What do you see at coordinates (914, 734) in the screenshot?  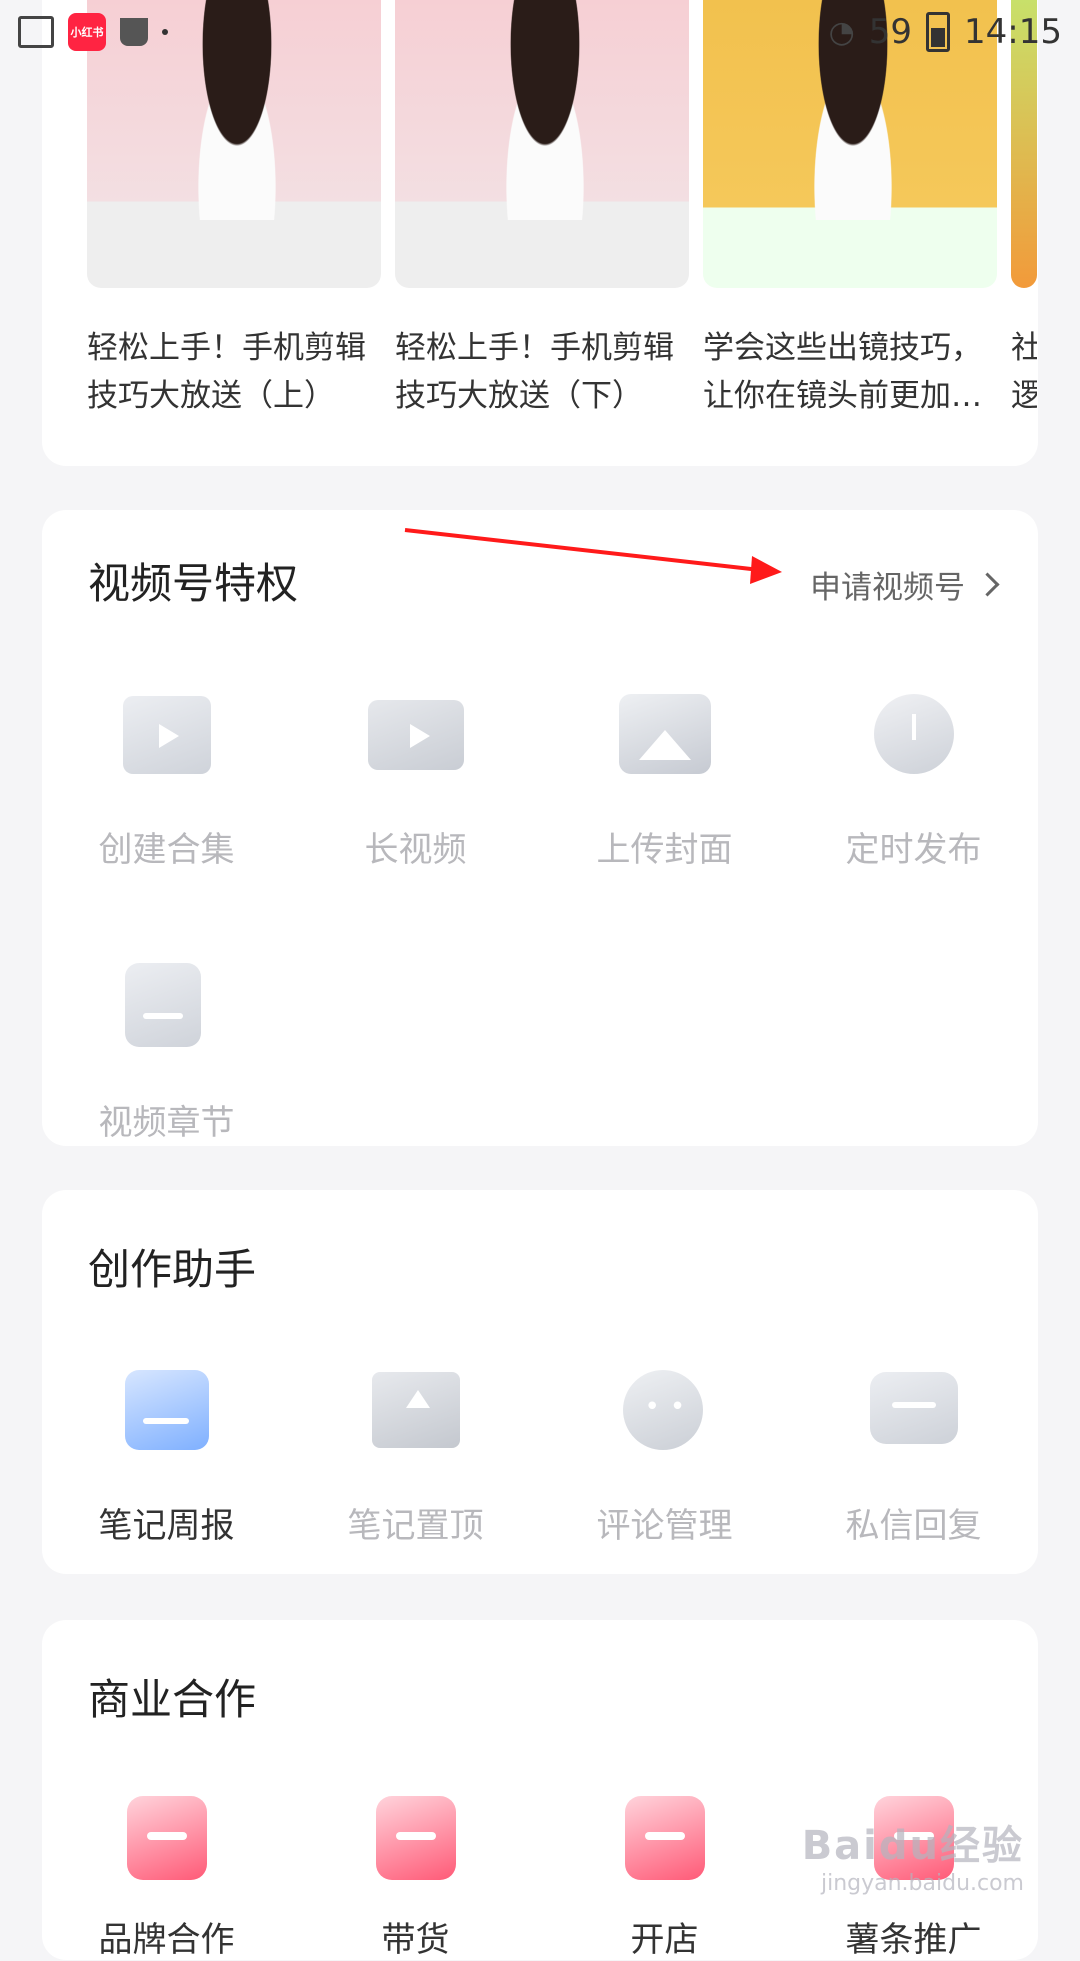 I see `alarm-clock-icon` at bounding box center [914, 734].